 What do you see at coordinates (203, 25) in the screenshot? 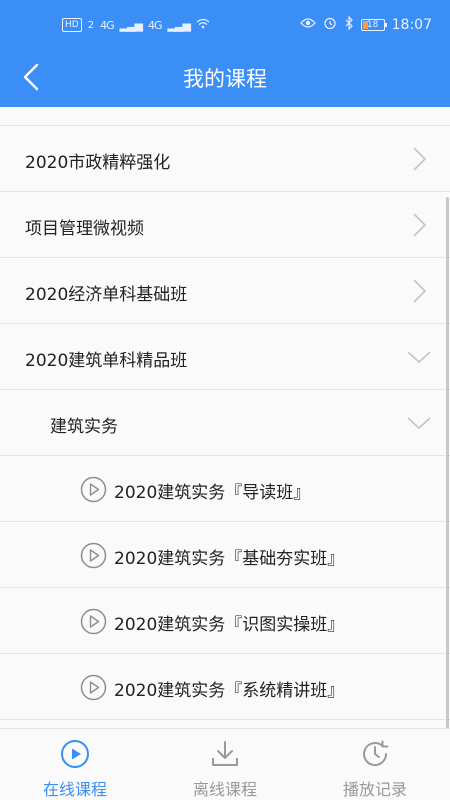
I see `wifi-icon` at bounding box center [203, 25].